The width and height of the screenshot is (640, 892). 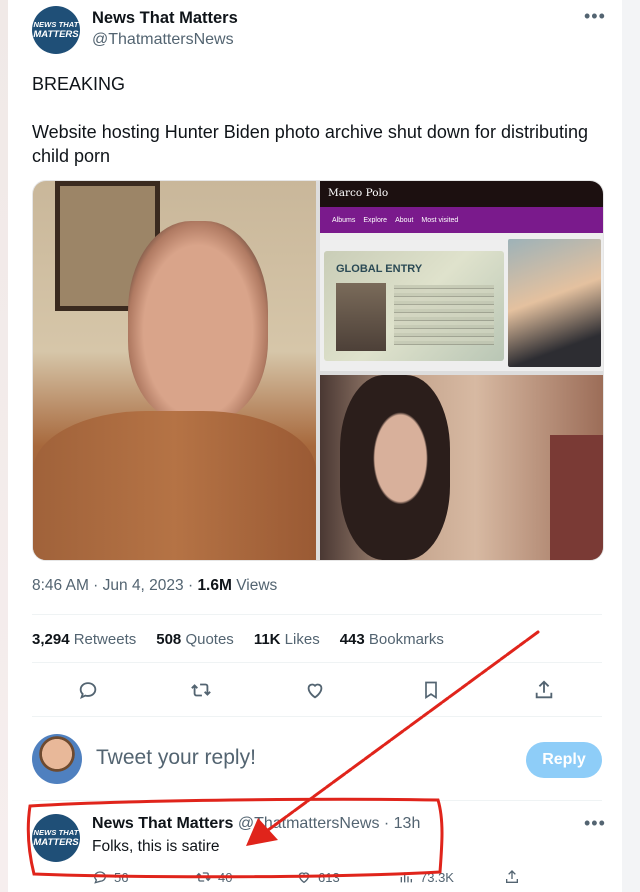 I want to click on reply-text: Folks, this is satire, so click(x=156, y=846).